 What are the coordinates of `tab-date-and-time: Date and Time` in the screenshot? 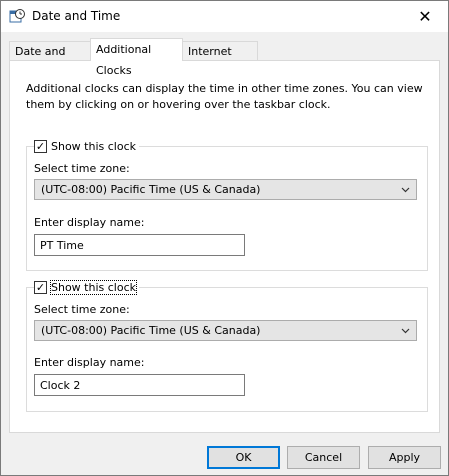 It's located at (50, 59).